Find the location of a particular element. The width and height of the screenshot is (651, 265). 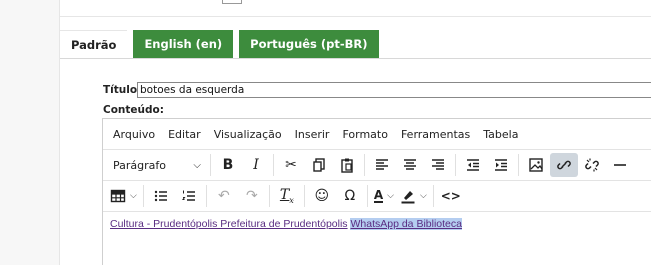

menu-formato: Formato is located at coordinates (365, 134).